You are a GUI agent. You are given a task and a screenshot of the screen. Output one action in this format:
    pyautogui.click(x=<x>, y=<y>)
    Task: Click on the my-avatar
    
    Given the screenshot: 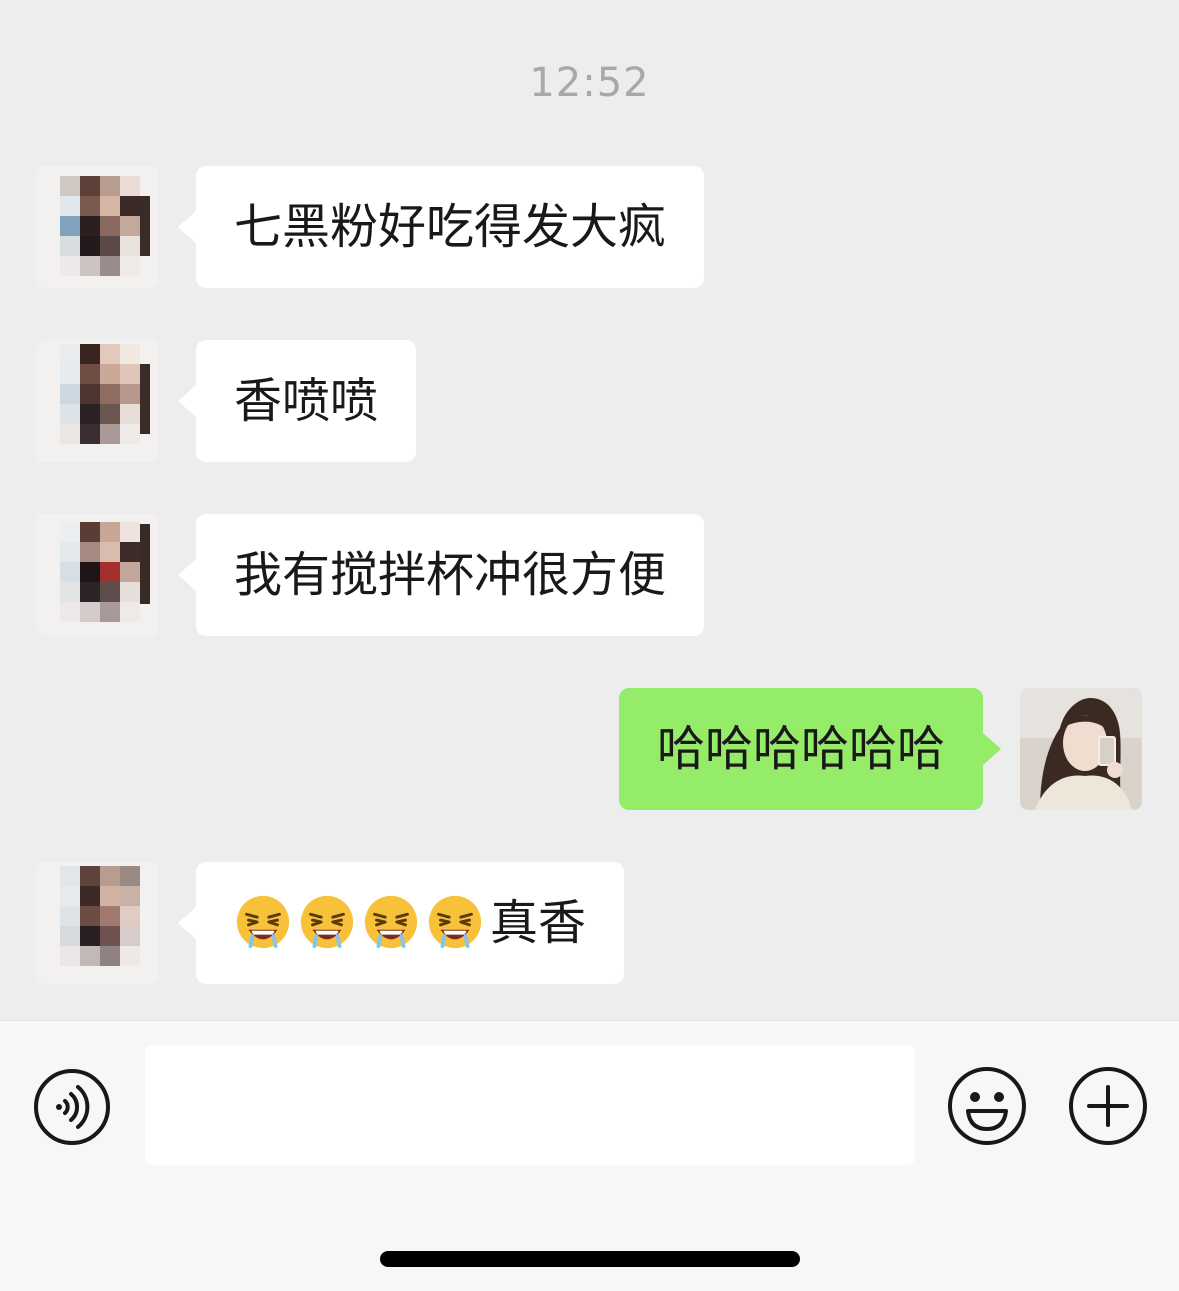 What is the action you would take?
    pyautogui.click(x=1081, y=749)
    